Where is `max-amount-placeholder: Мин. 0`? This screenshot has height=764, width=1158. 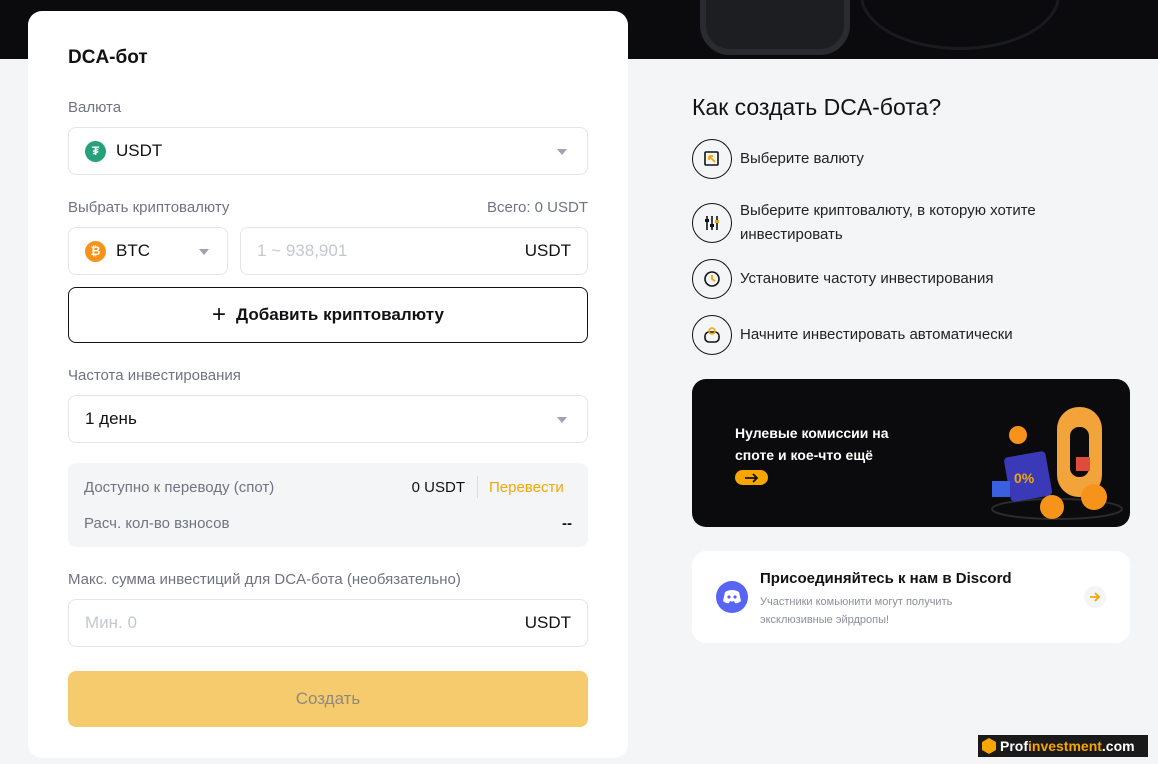
max-amount-placeholder: Мин. 0 is located at coordinates (111, 622).